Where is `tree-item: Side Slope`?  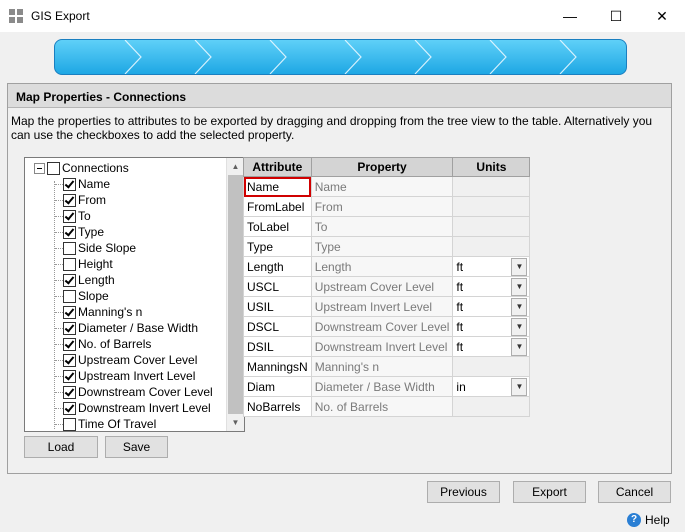 tree-item: Side Slope is located at coordinates (125, 248).